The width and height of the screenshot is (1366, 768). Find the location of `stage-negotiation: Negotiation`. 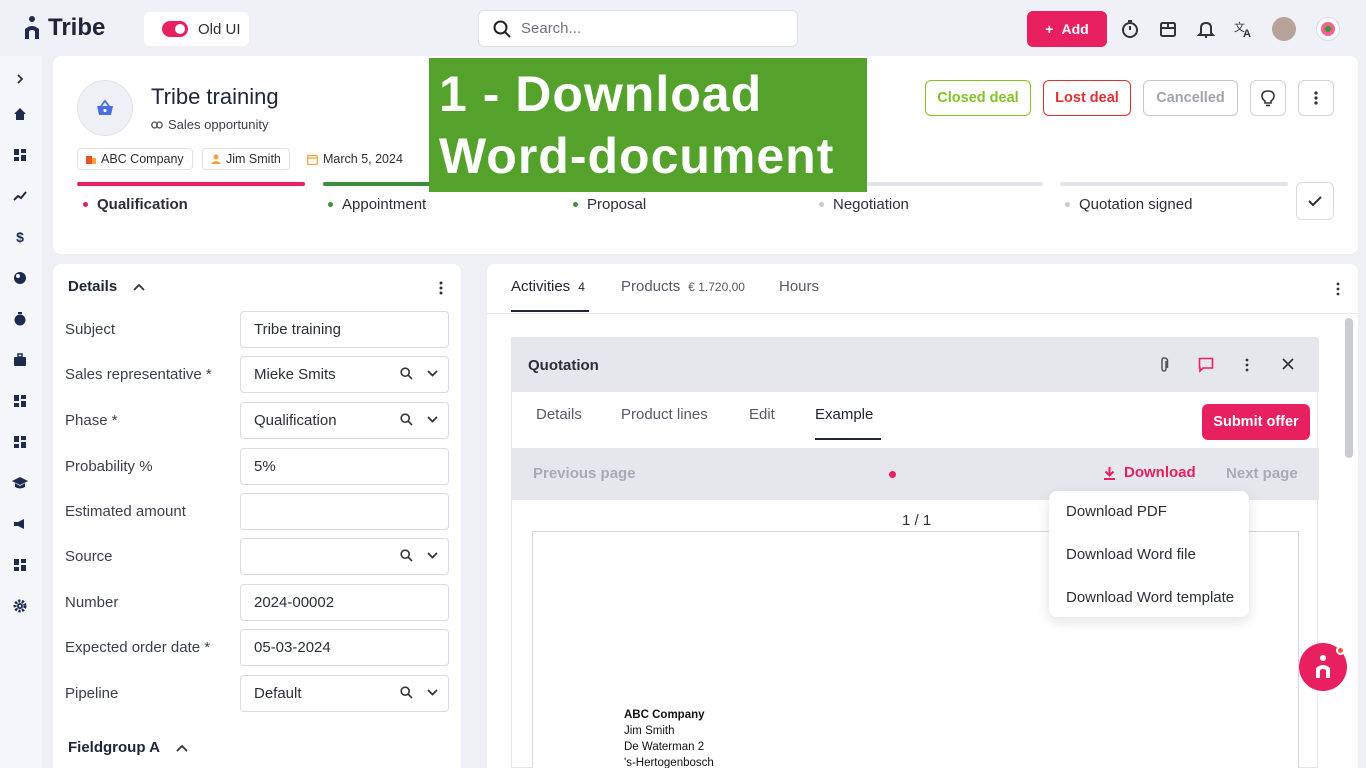

stage-negotiation: Negotiation is located at coordinates (864, 204).